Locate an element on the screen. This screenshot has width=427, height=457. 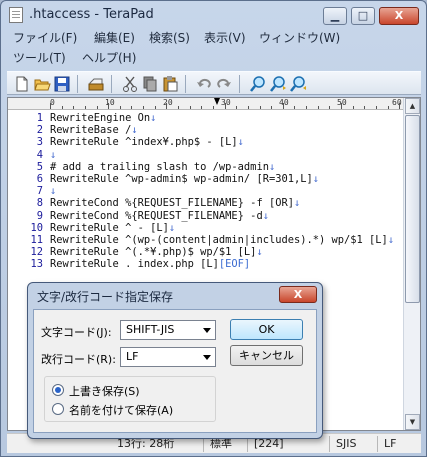
code-line: 9 RewriteCond %{REQUEST_FILENAME} -d↓ is located at coordinates (206, 216).